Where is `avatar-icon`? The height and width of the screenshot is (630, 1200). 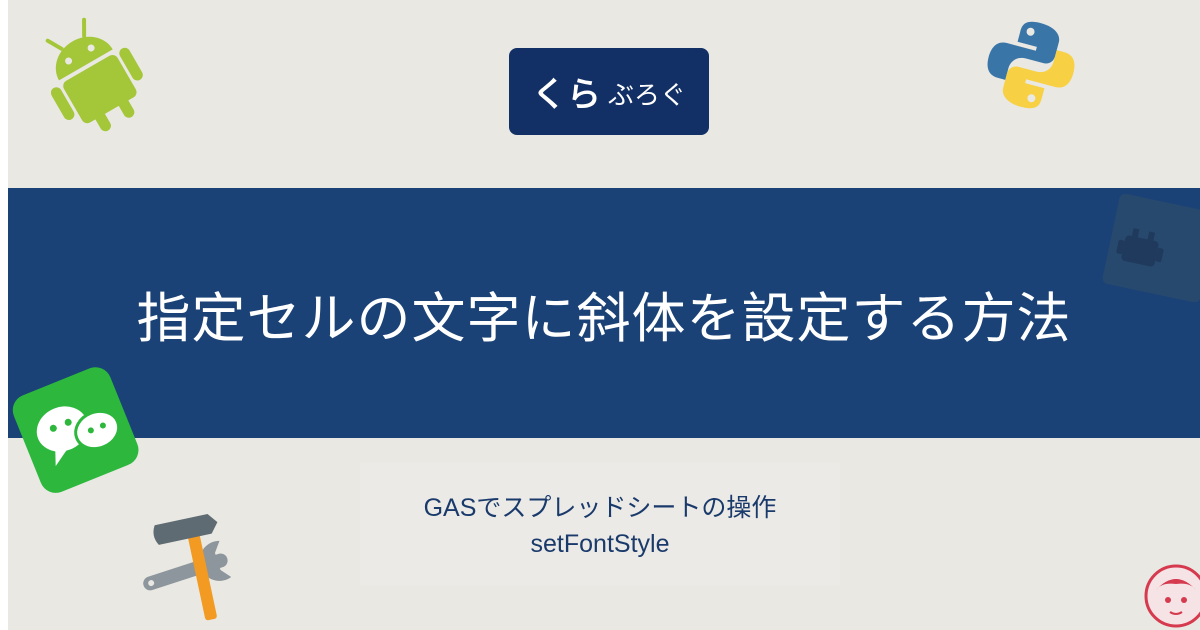 avatar-icon is located at coordinates (1172, 596).